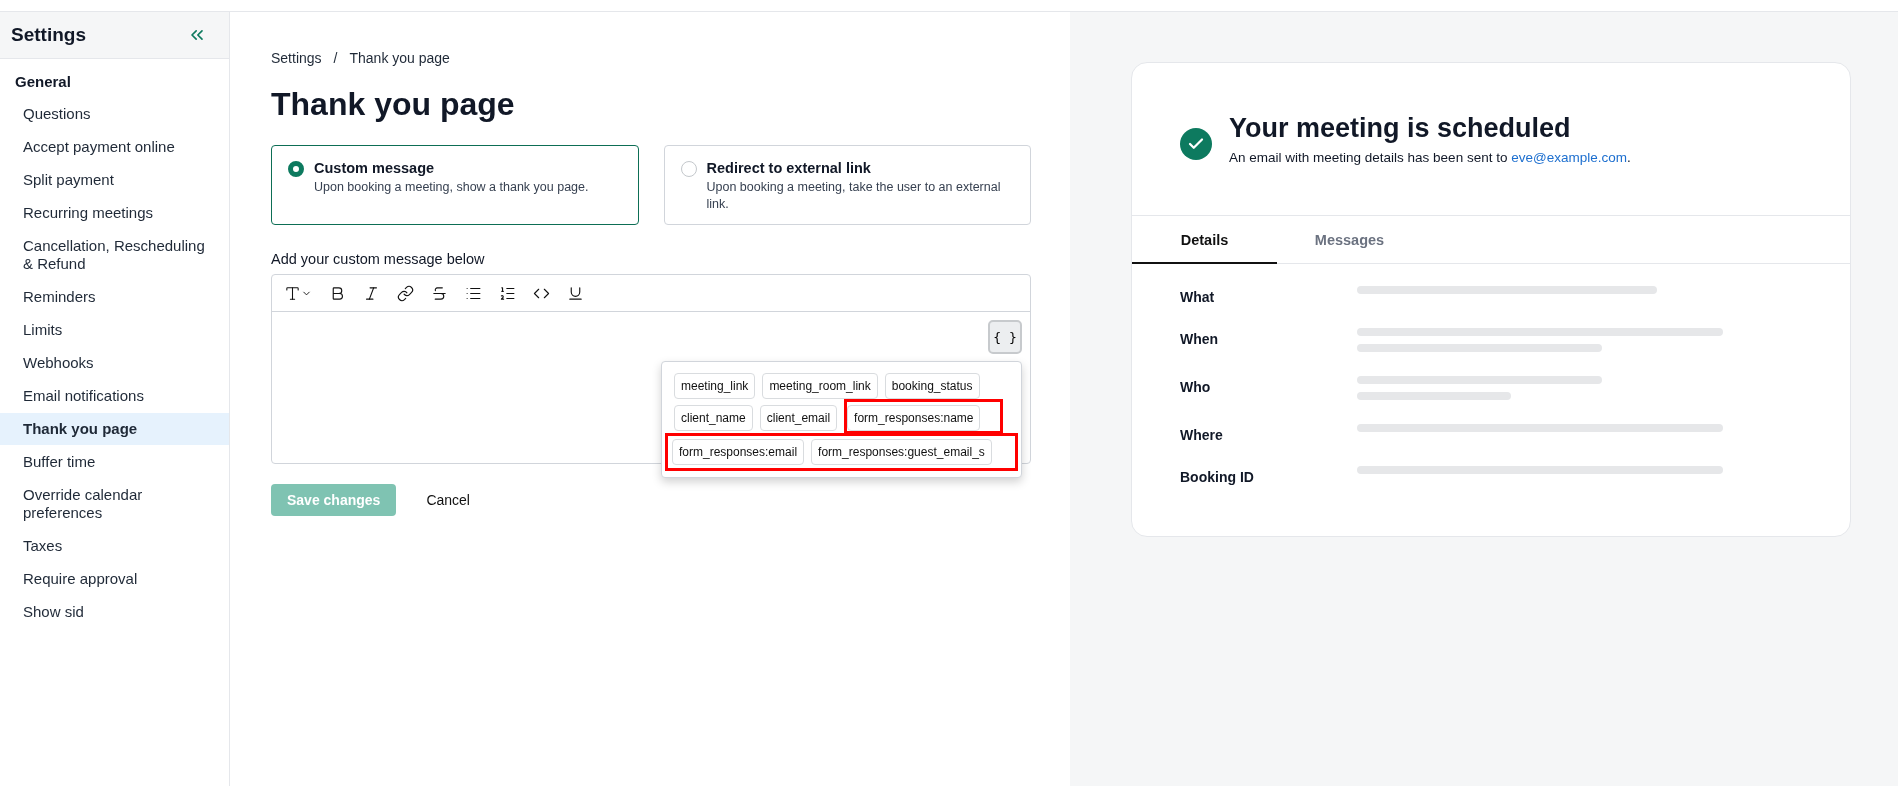  Describe the element at coordinates (854, 196) in the screenshot. I see `option-description: Upon booking a meeting, take the user to an external link.` at that location.